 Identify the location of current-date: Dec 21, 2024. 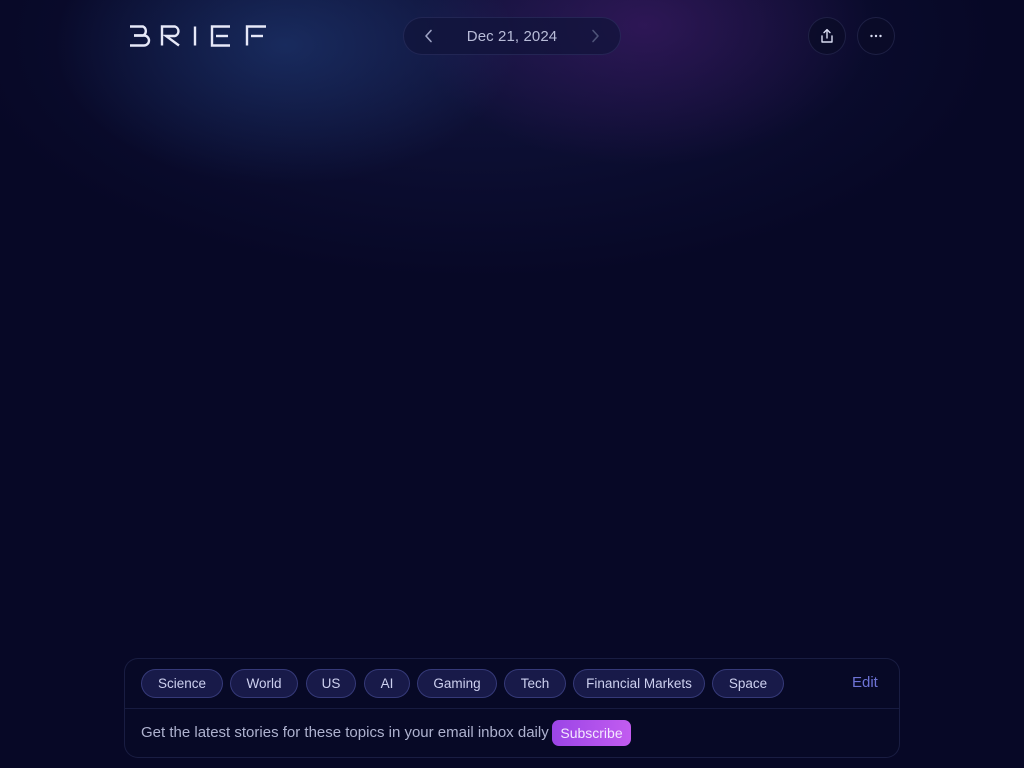
(512, 36).